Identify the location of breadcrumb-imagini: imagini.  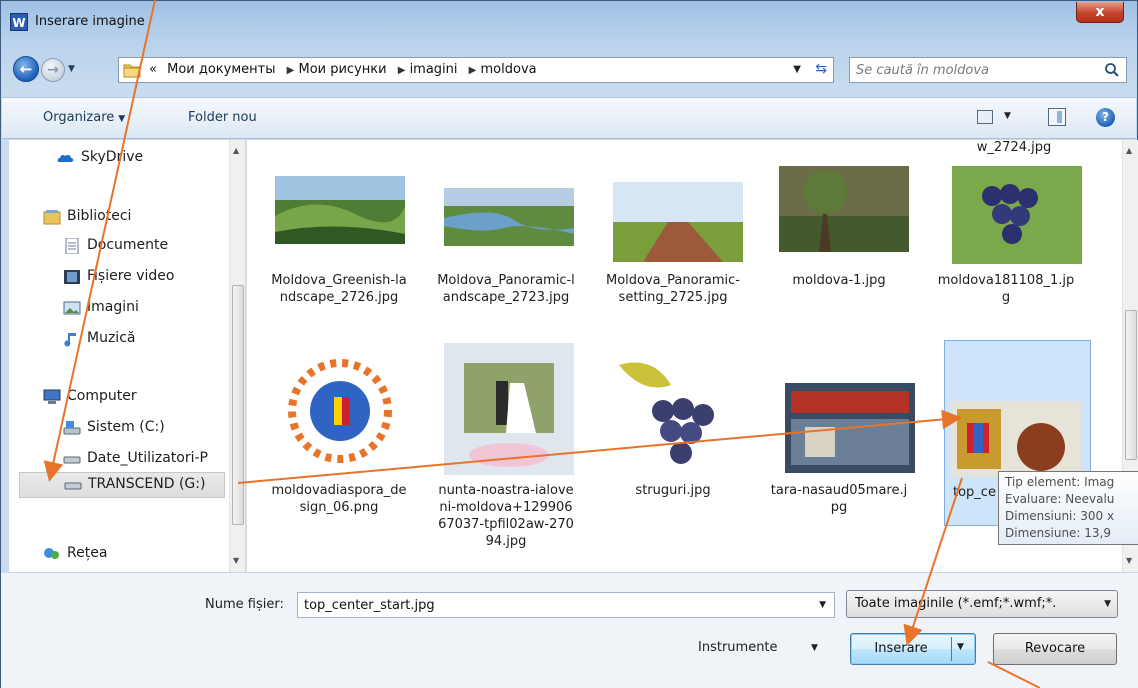
(434, 69).